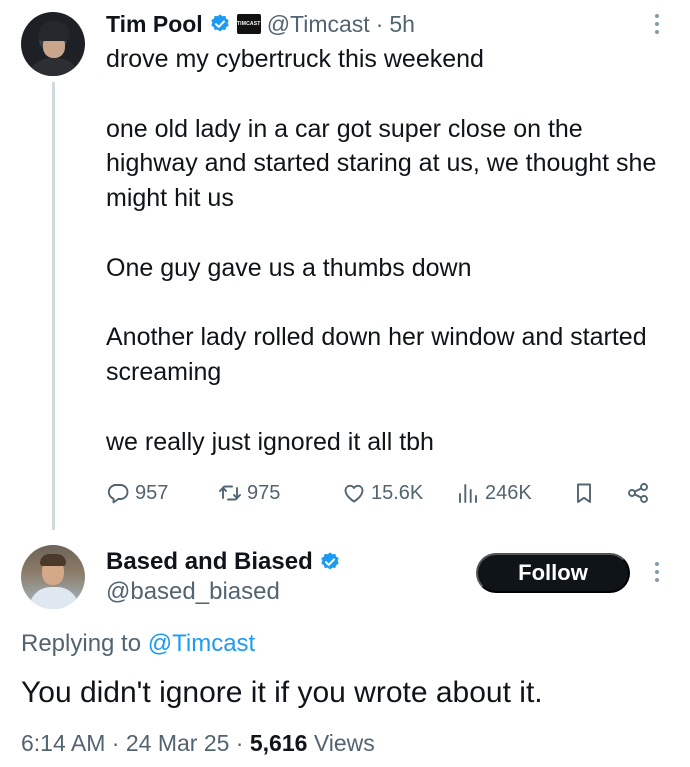 This screenshot has height=767, width=690. I want to click on action-bar: 957 975 15.6K 246K, so click(386, 493).